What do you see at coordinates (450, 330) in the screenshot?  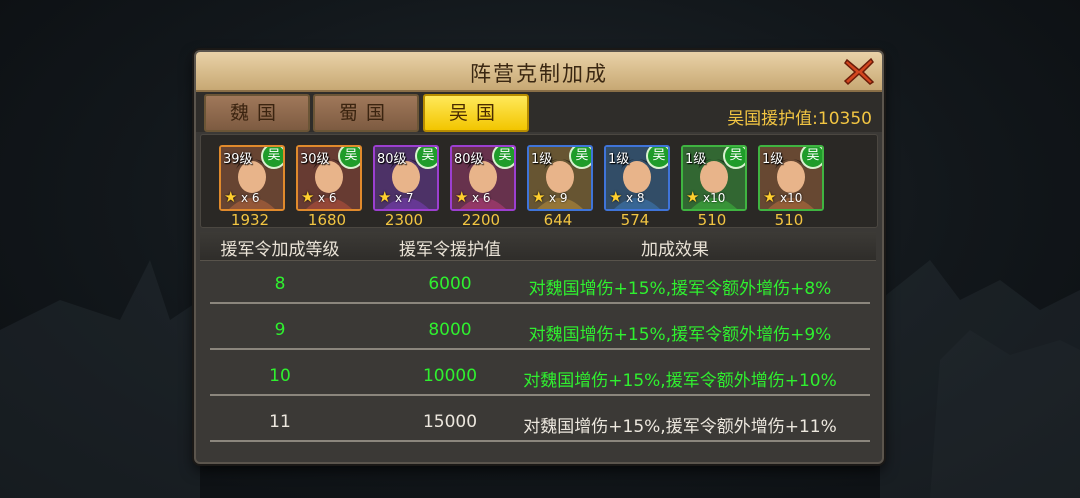 I see `row-aid-value: 8000` at bounding box center [450, 330].